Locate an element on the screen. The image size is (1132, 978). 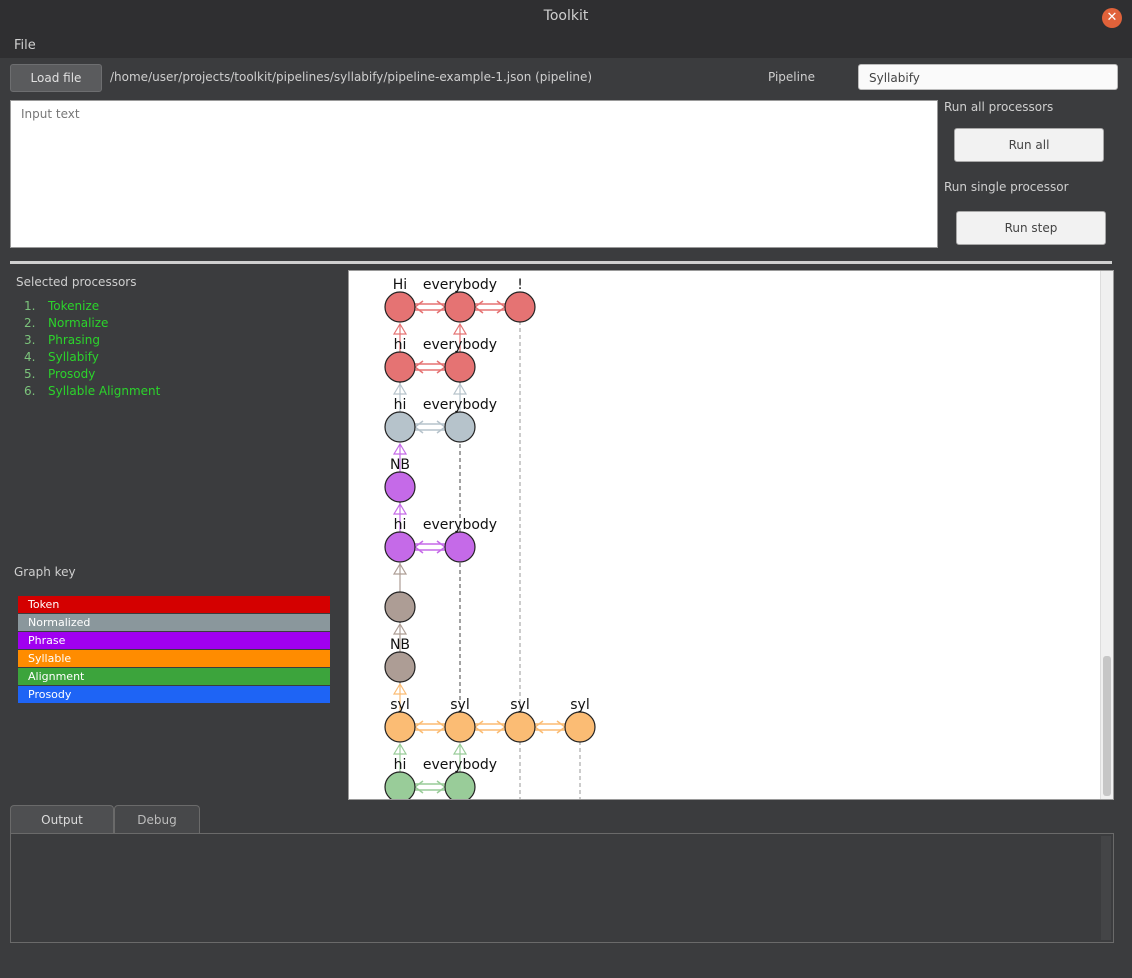
load-file-button: Load file is located at coordinates (56, 78).